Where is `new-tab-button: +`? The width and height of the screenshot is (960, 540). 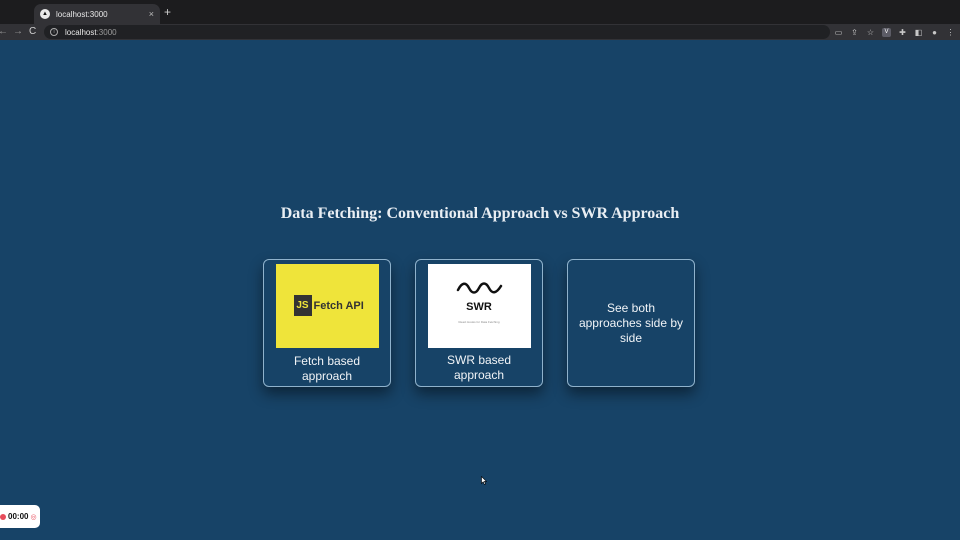 new-tab-button: + is located at coordinates (167, 12).